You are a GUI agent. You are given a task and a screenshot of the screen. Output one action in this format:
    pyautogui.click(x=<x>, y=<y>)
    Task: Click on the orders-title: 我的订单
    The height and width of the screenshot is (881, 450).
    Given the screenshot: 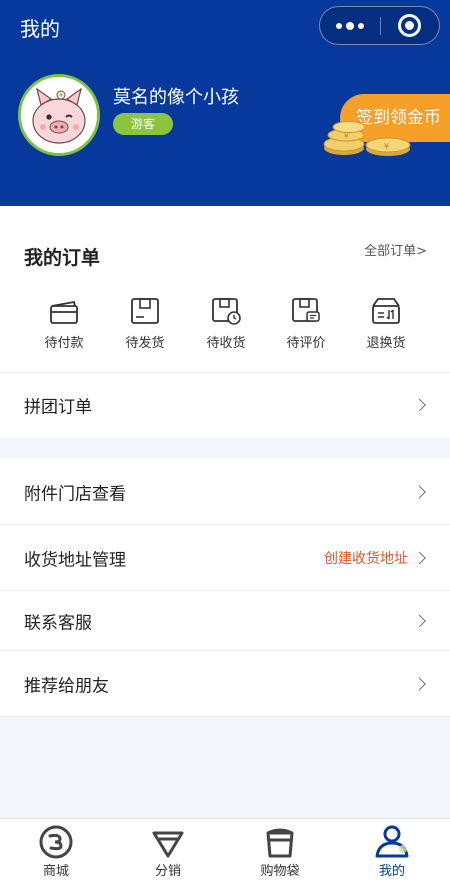 What is the action you would take?
    pyautogui.click(x=62, y=258)
    